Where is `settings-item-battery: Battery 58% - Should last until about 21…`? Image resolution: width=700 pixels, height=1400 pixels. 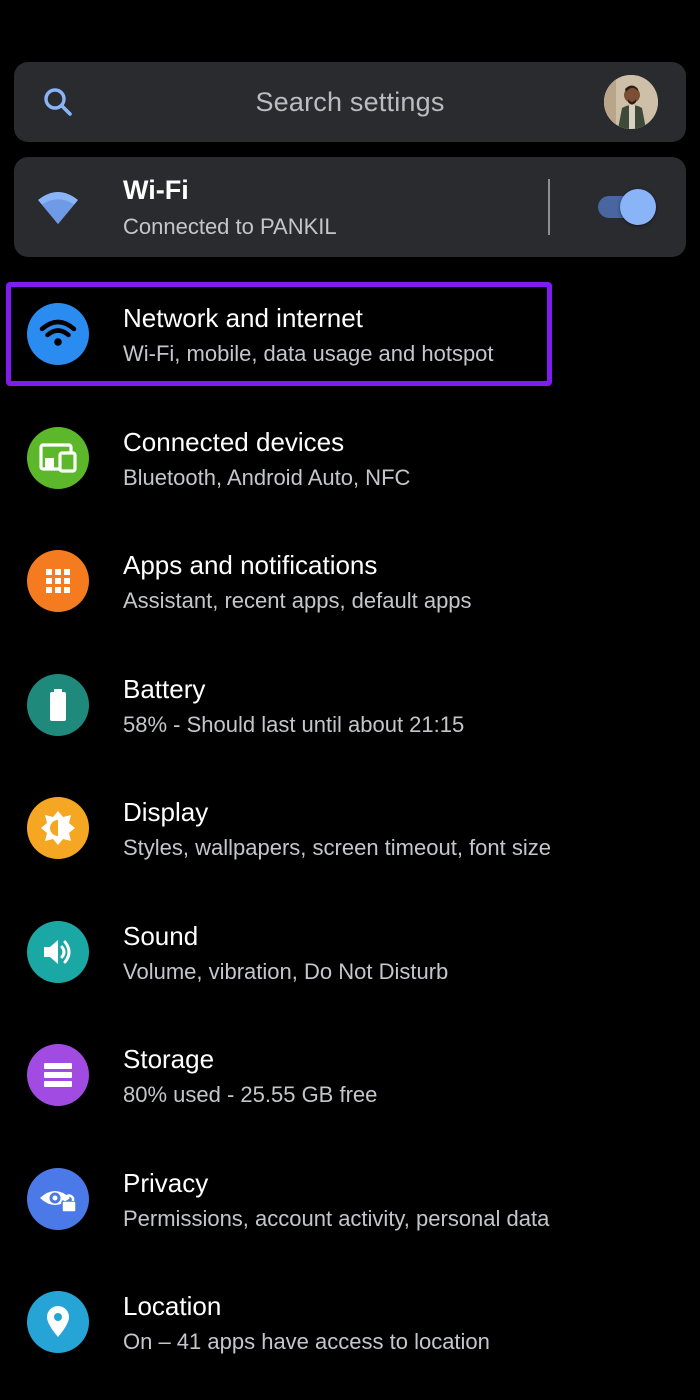 settings-item-battery: Battery 58% - Should last until about 21… is located at coordinates (350, 713).